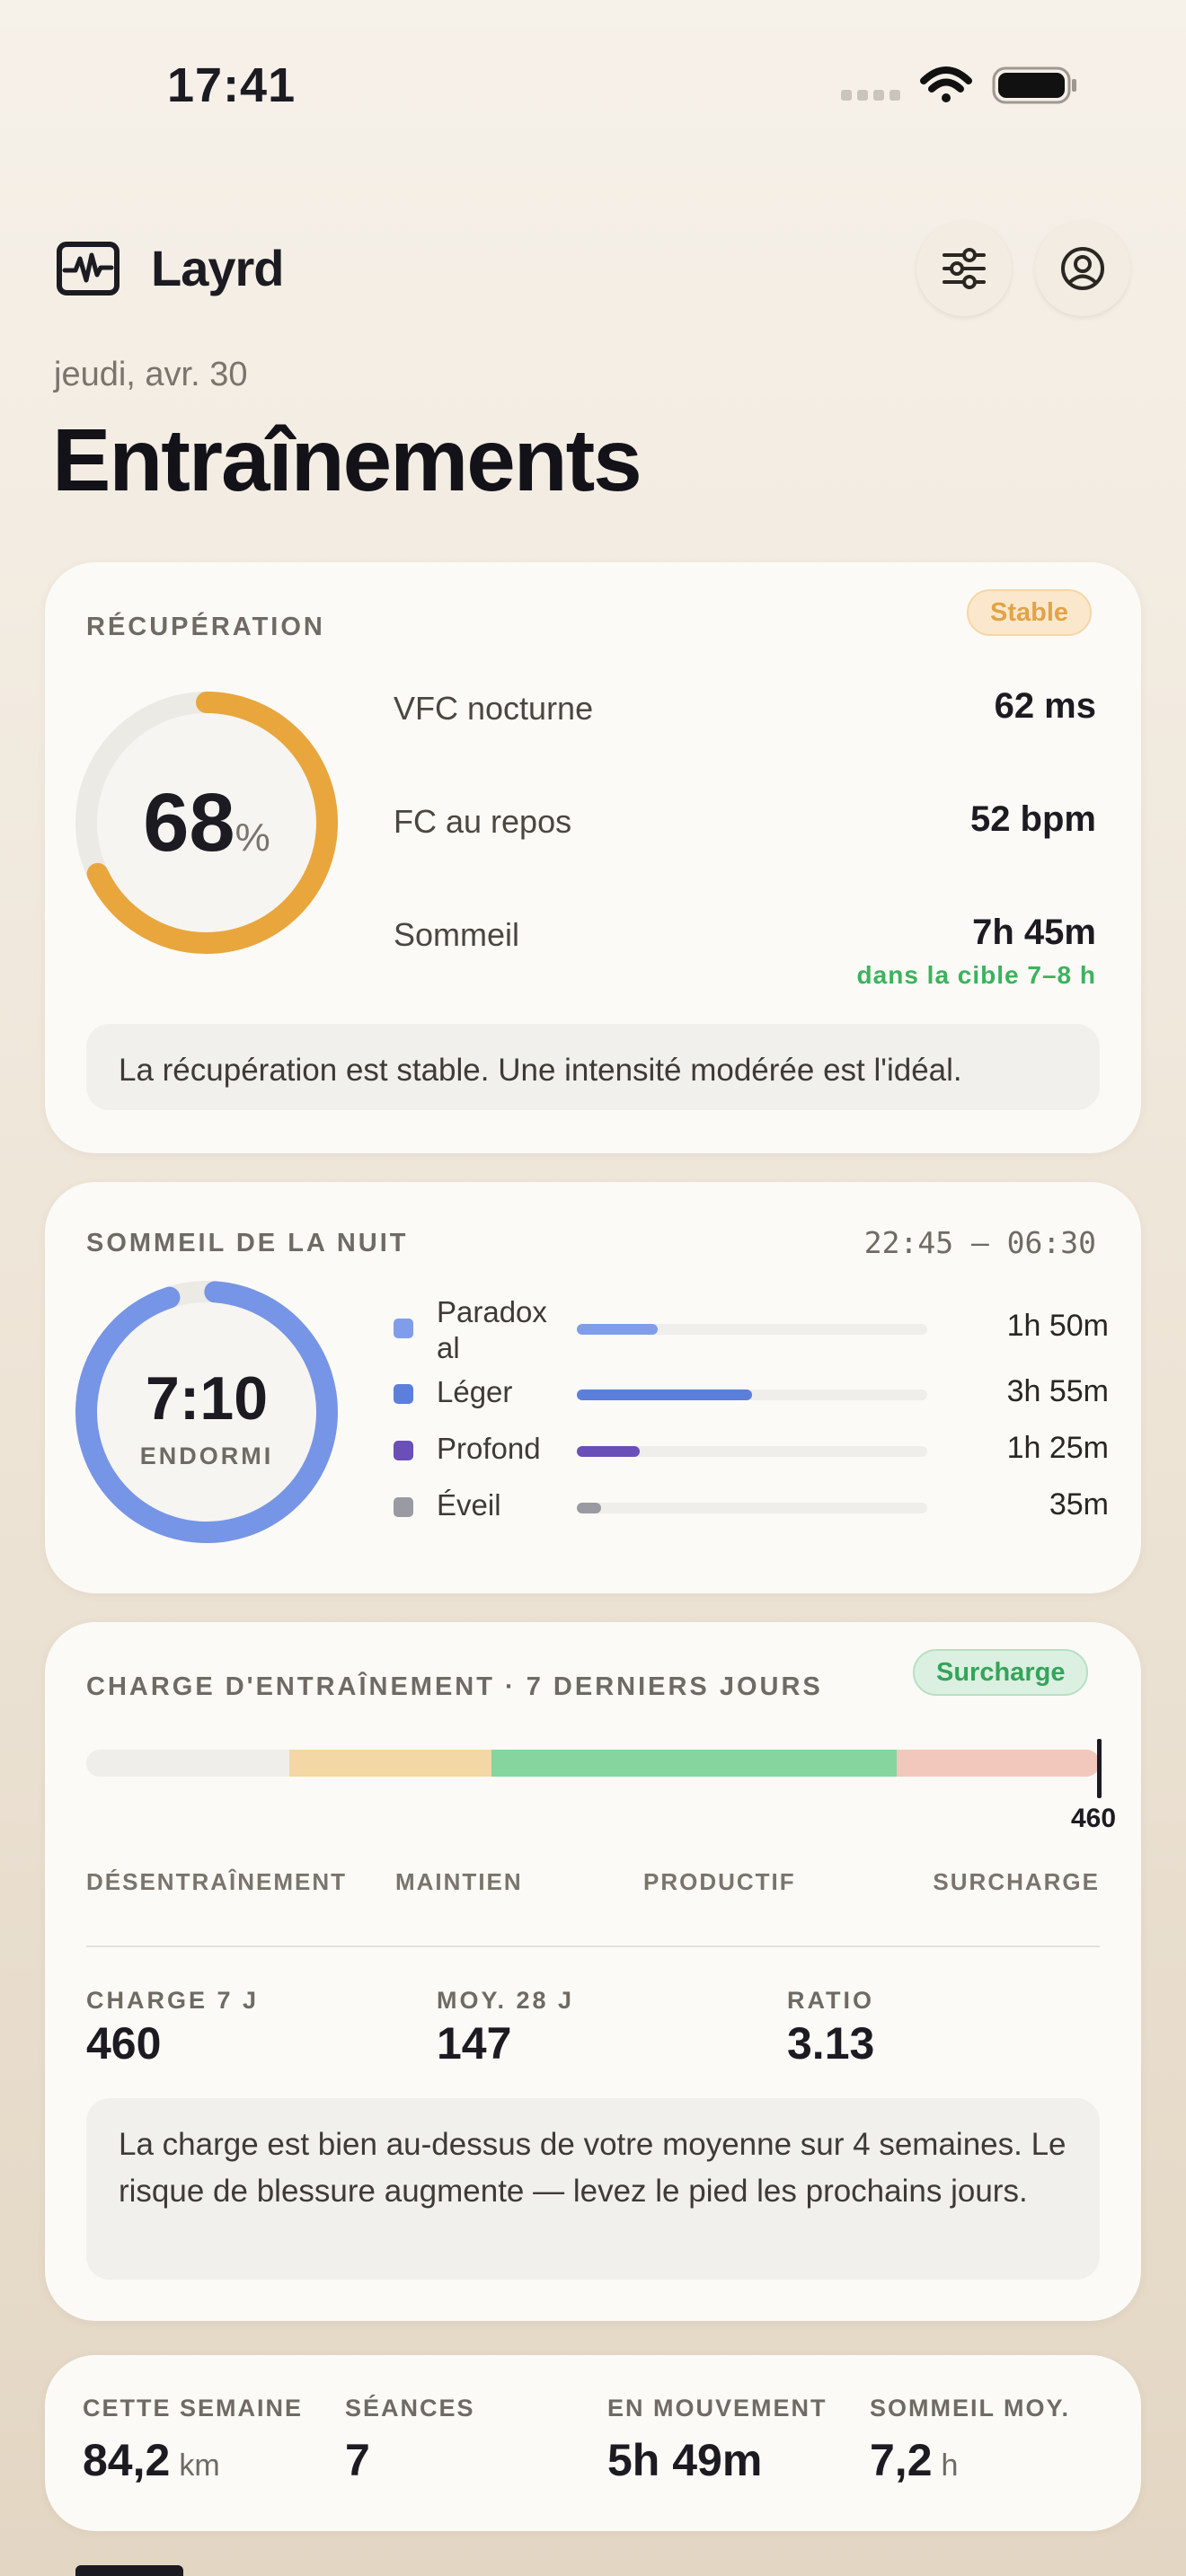  Describe the element at coordinates (946, 84) in the screenshot. I see `wifi-icon` at that location.